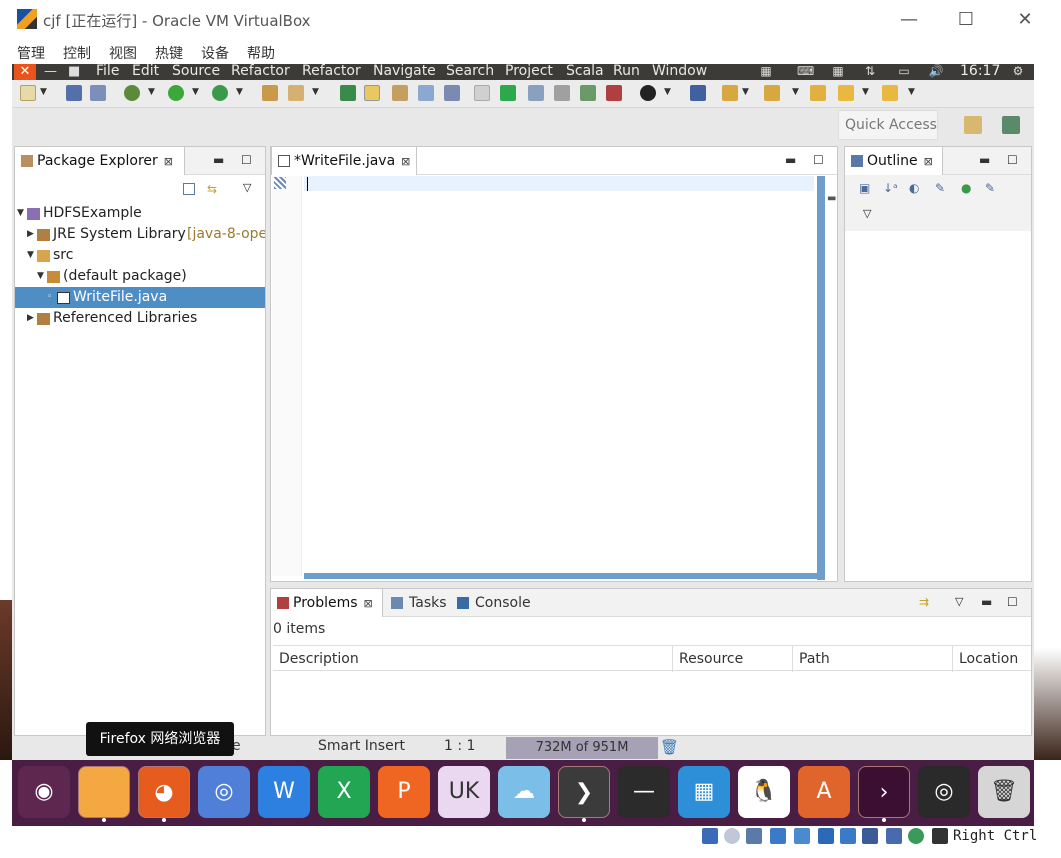  Describe the element at coordinates (973, 125) in the screenshot. I see `open-perspective-icon` at that location.